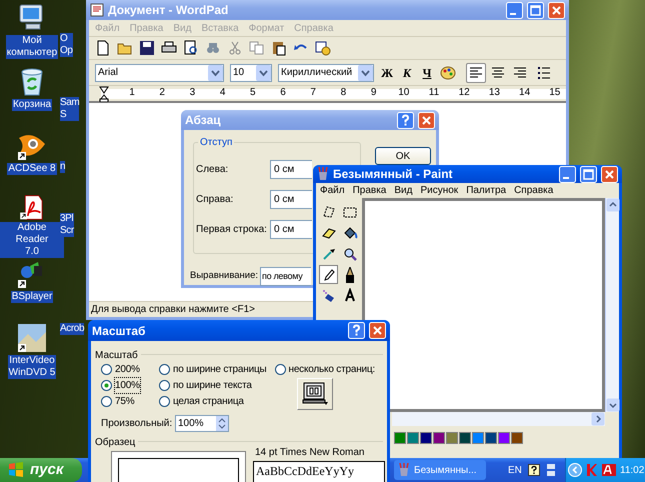  I want to click on scissors-icon, so click(235, 48).